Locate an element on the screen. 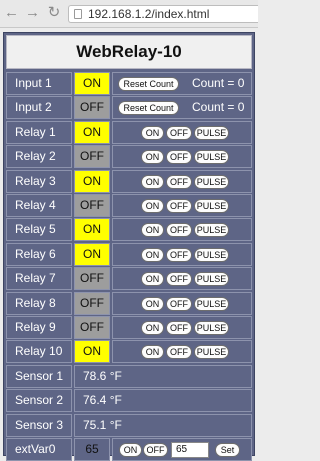 This screenshot has width=320, height=461. sensor-value: 76.4 °F is located at coordinates (163, 400).